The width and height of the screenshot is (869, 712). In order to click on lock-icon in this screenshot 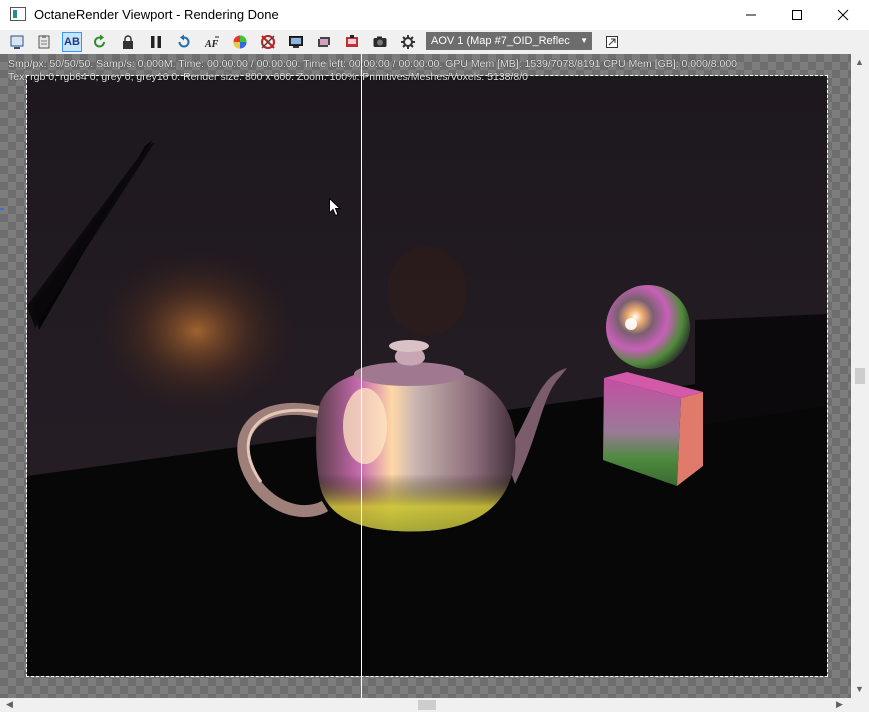, I will do `click(128, 42)`.